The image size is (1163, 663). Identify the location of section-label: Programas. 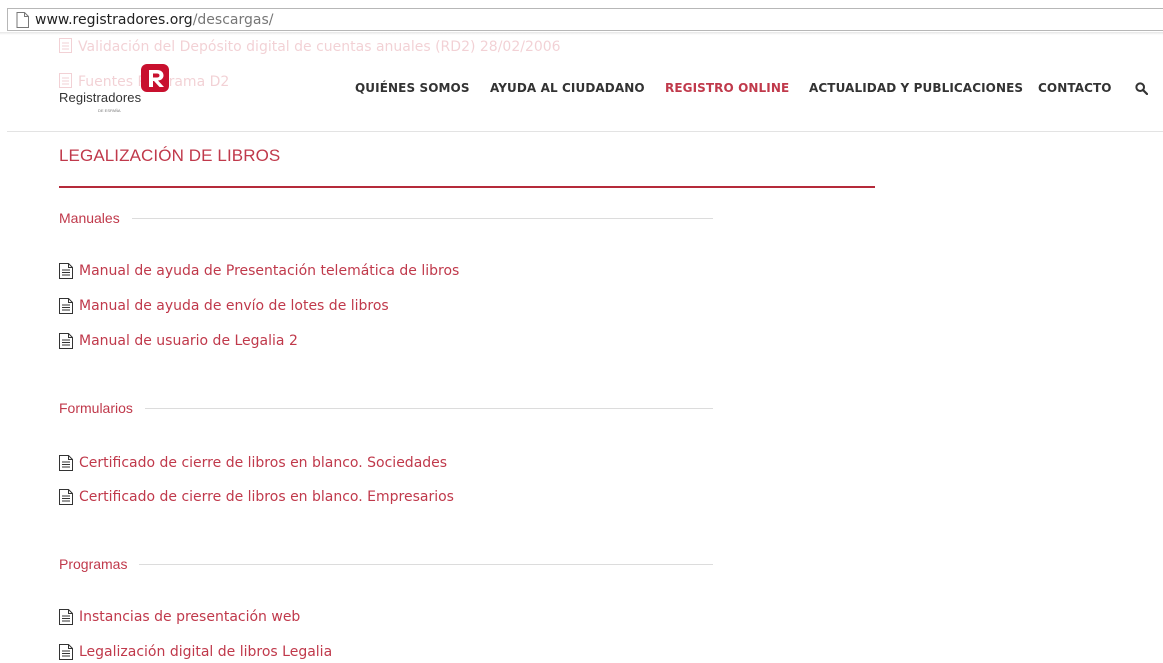
(99, 564).